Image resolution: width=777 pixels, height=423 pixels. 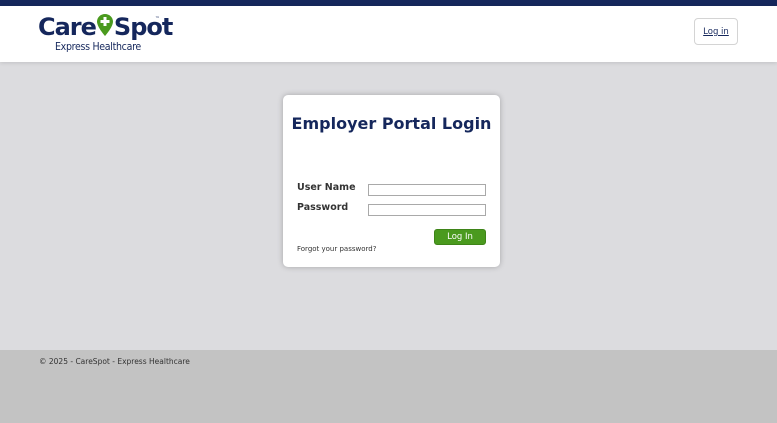 What do you see at coordinates (98, 47) in the screenshot?
I see `logo-tagline: Express Healthcare` at bounding box center [98, 47].